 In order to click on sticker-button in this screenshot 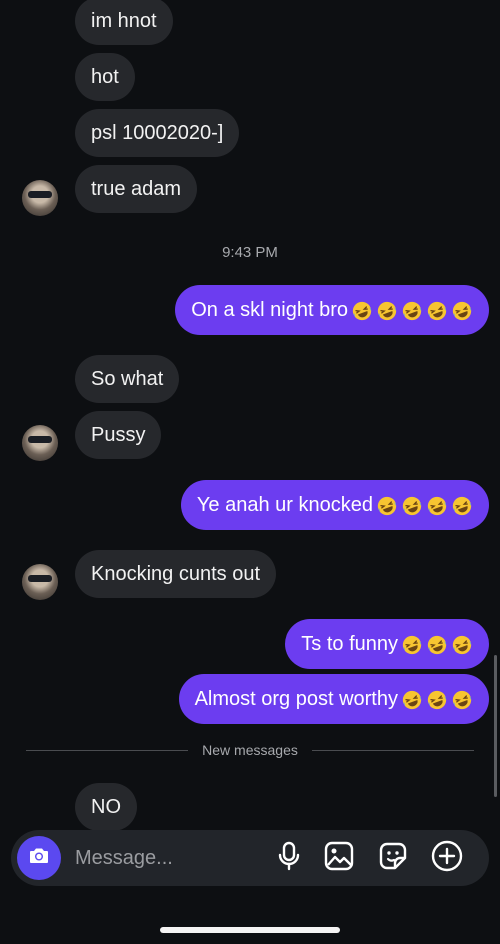, I will do `click(393, 858)`.